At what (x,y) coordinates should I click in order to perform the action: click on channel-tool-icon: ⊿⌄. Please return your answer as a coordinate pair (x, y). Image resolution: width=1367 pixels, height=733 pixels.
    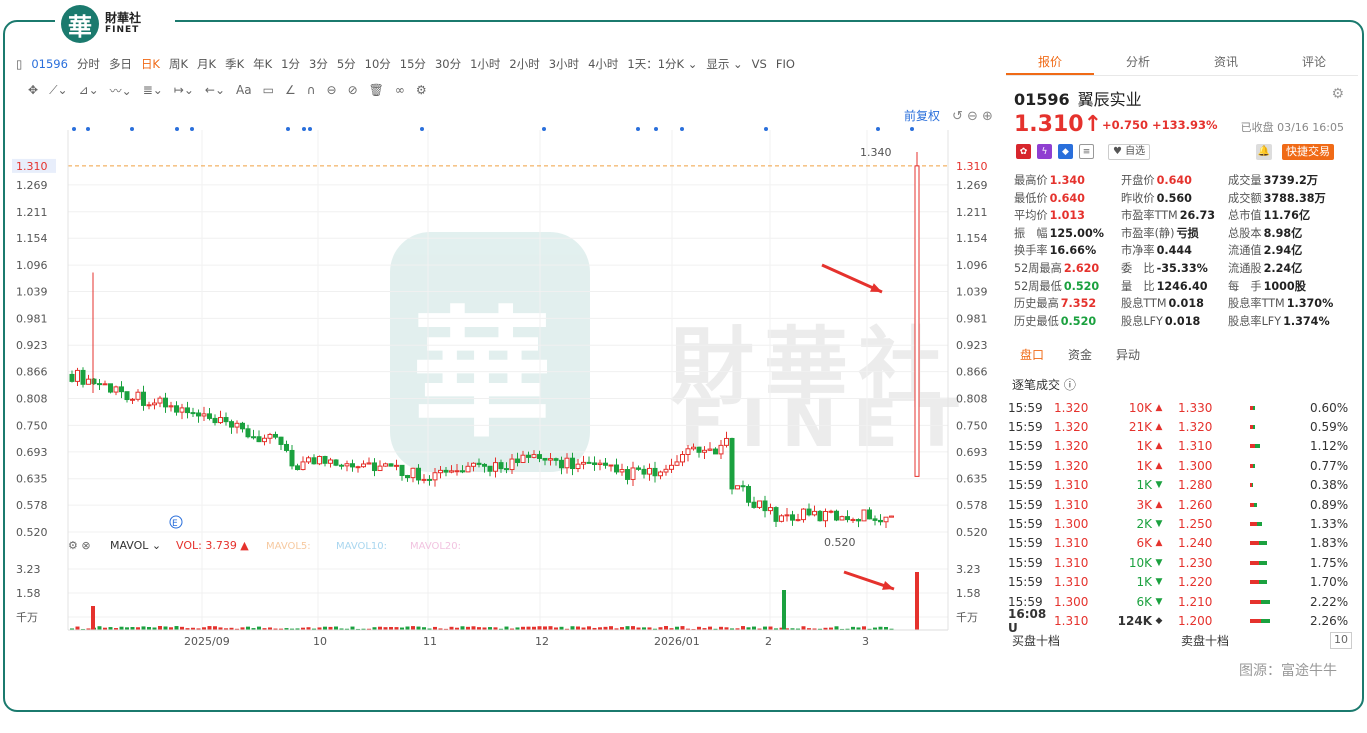
    Looking at the image, I should click on (89, 90).